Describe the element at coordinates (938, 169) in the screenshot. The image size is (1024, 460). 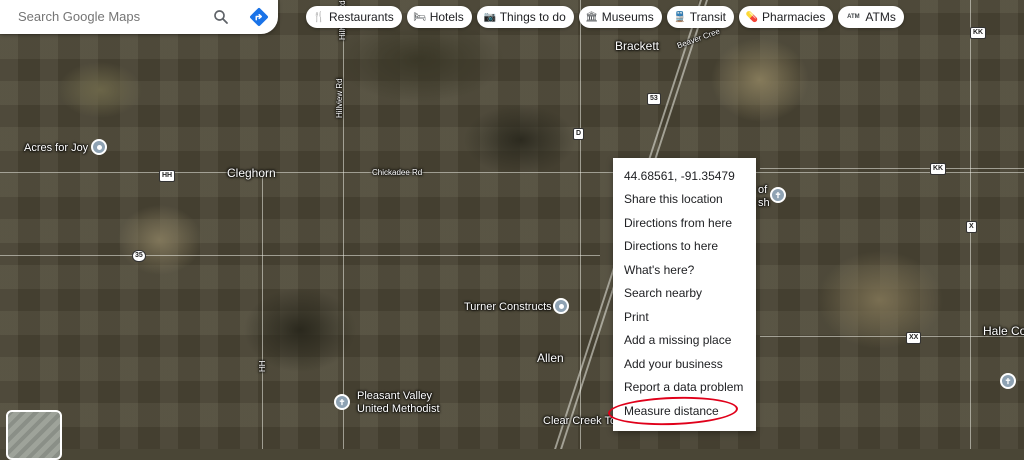
I see `shield-kk-mid: KK` at that location.